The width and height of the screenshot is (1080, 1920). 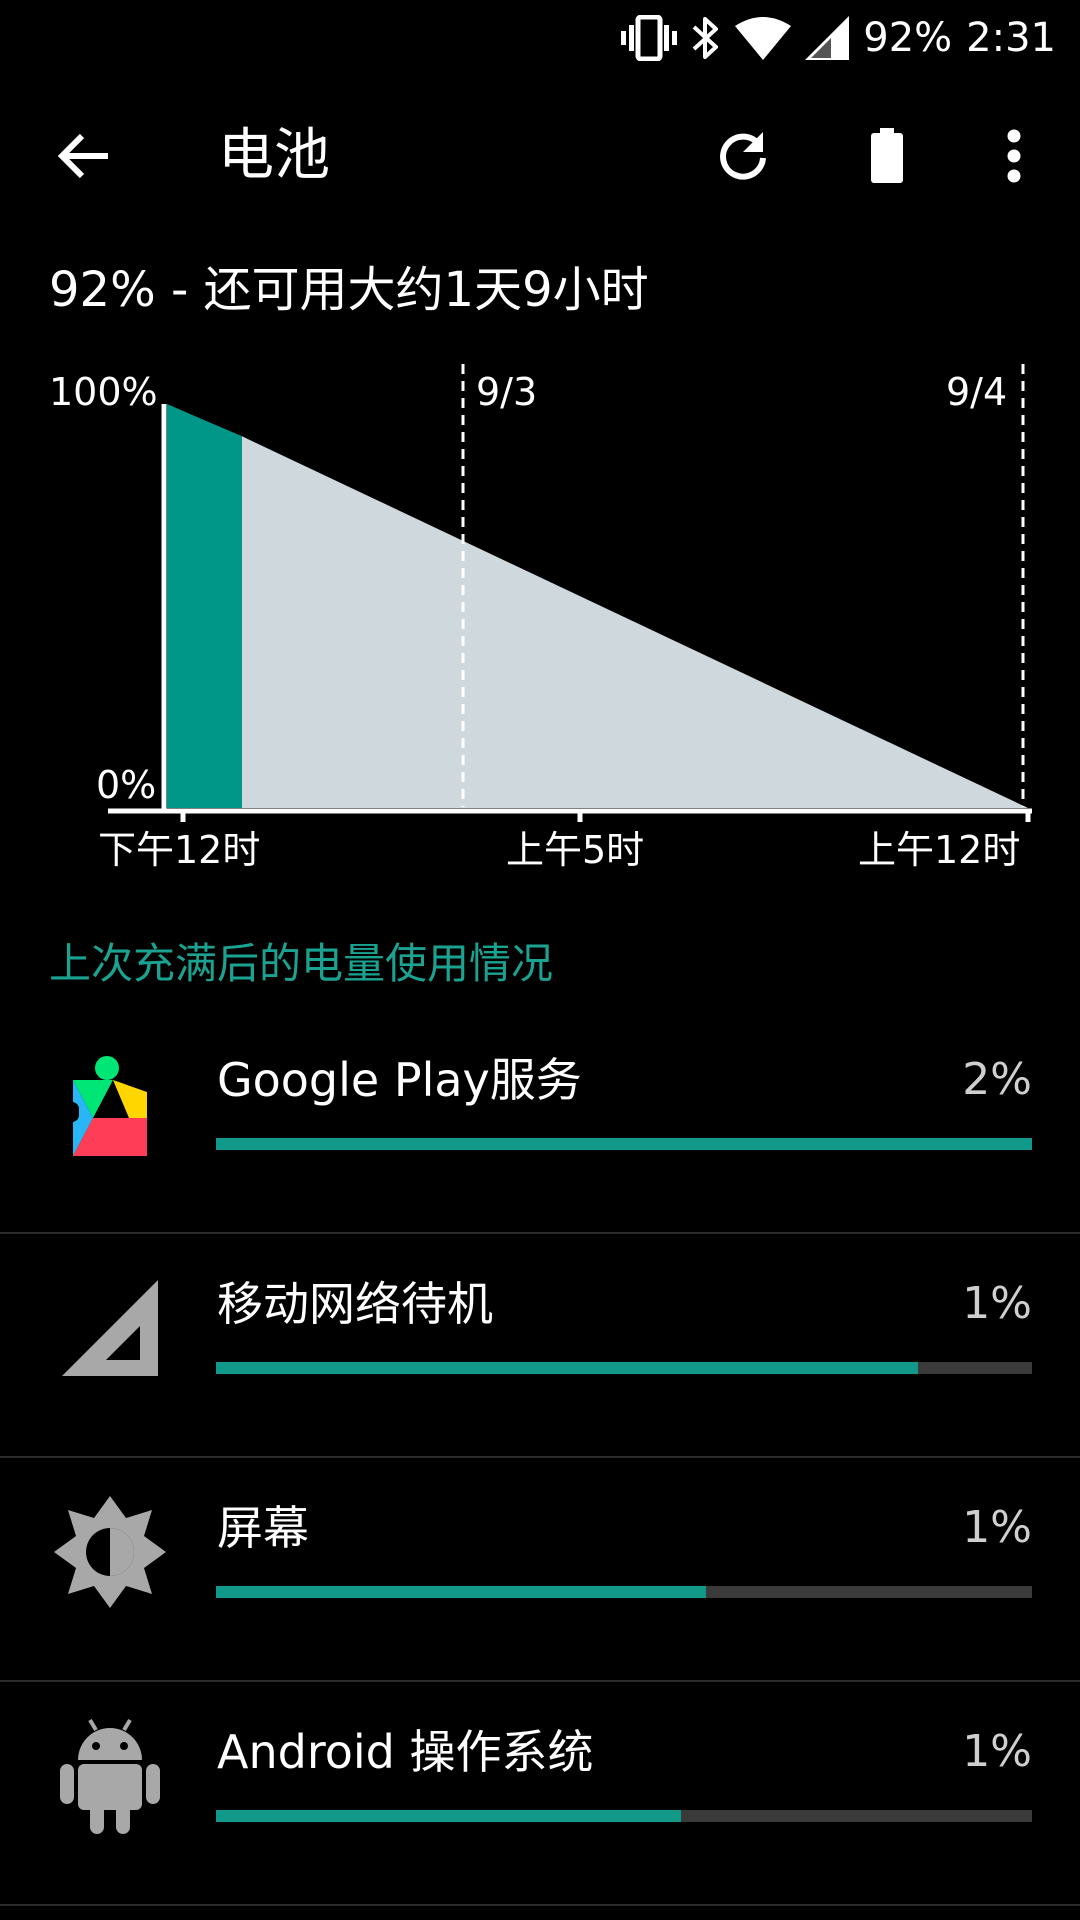 What do you see at coordinates (103, 392) in the screenshot?
I see `y-max-label: 100%` at bounding box center [103, 392].